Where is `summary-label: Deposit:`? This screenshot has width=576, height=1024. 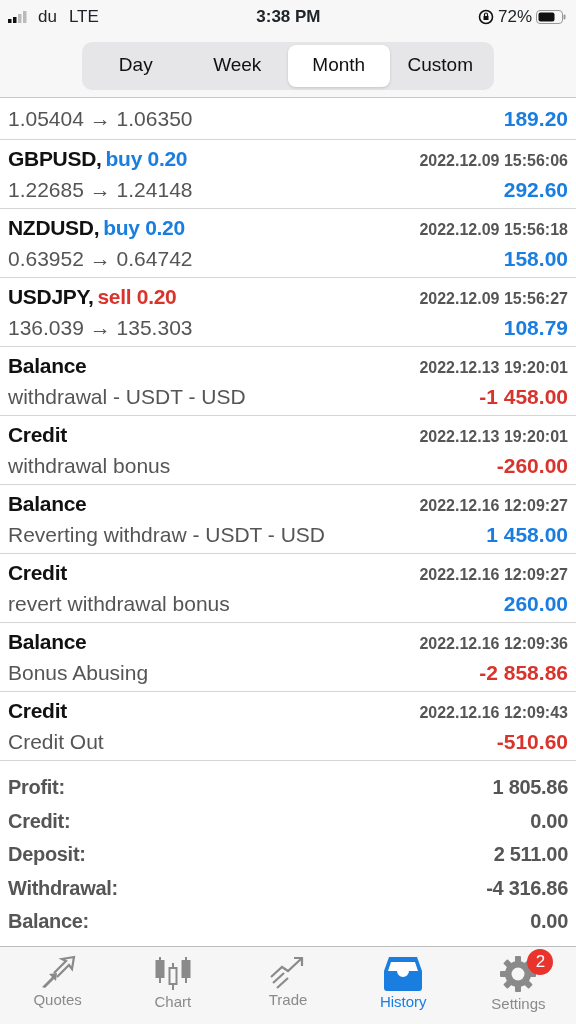 summary-label: Deposit: is located at coordinates (47, 854).